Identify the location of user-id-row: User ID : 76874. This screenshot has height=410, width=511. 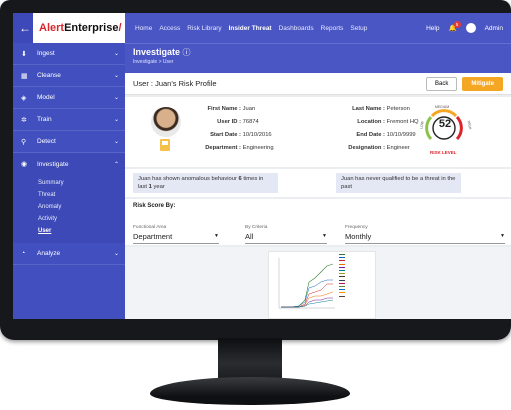
(238, 122).